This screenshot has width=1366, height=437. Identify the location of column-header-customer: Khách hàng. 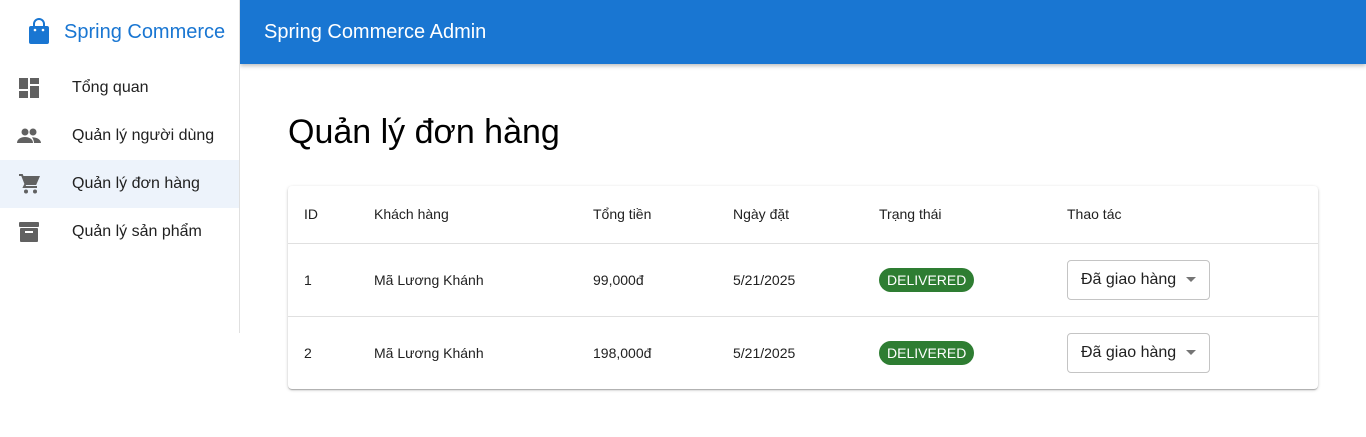
(467, 215).